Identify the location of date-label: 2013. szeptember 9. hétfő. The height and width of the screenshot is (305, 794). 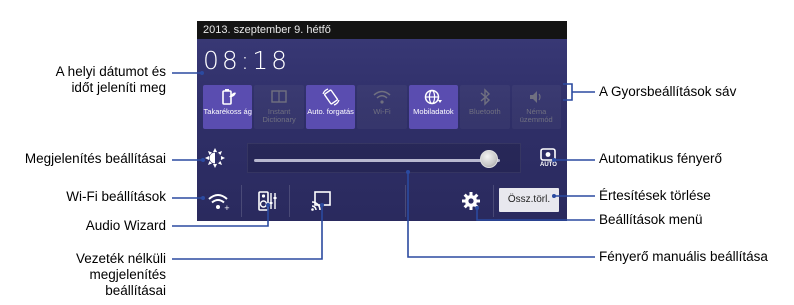
(382, 30).